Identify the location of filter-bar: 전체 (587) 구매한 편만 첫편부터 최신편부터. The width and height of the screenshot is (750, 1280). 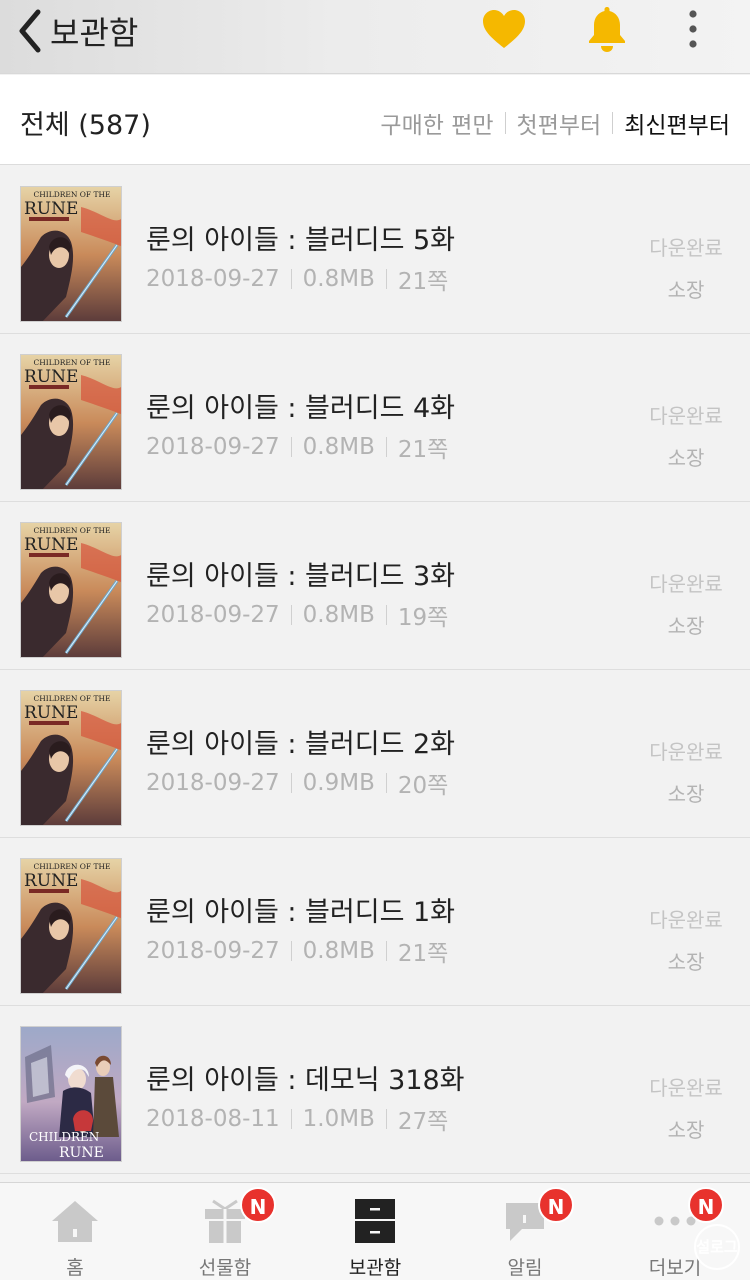
(375, 120).